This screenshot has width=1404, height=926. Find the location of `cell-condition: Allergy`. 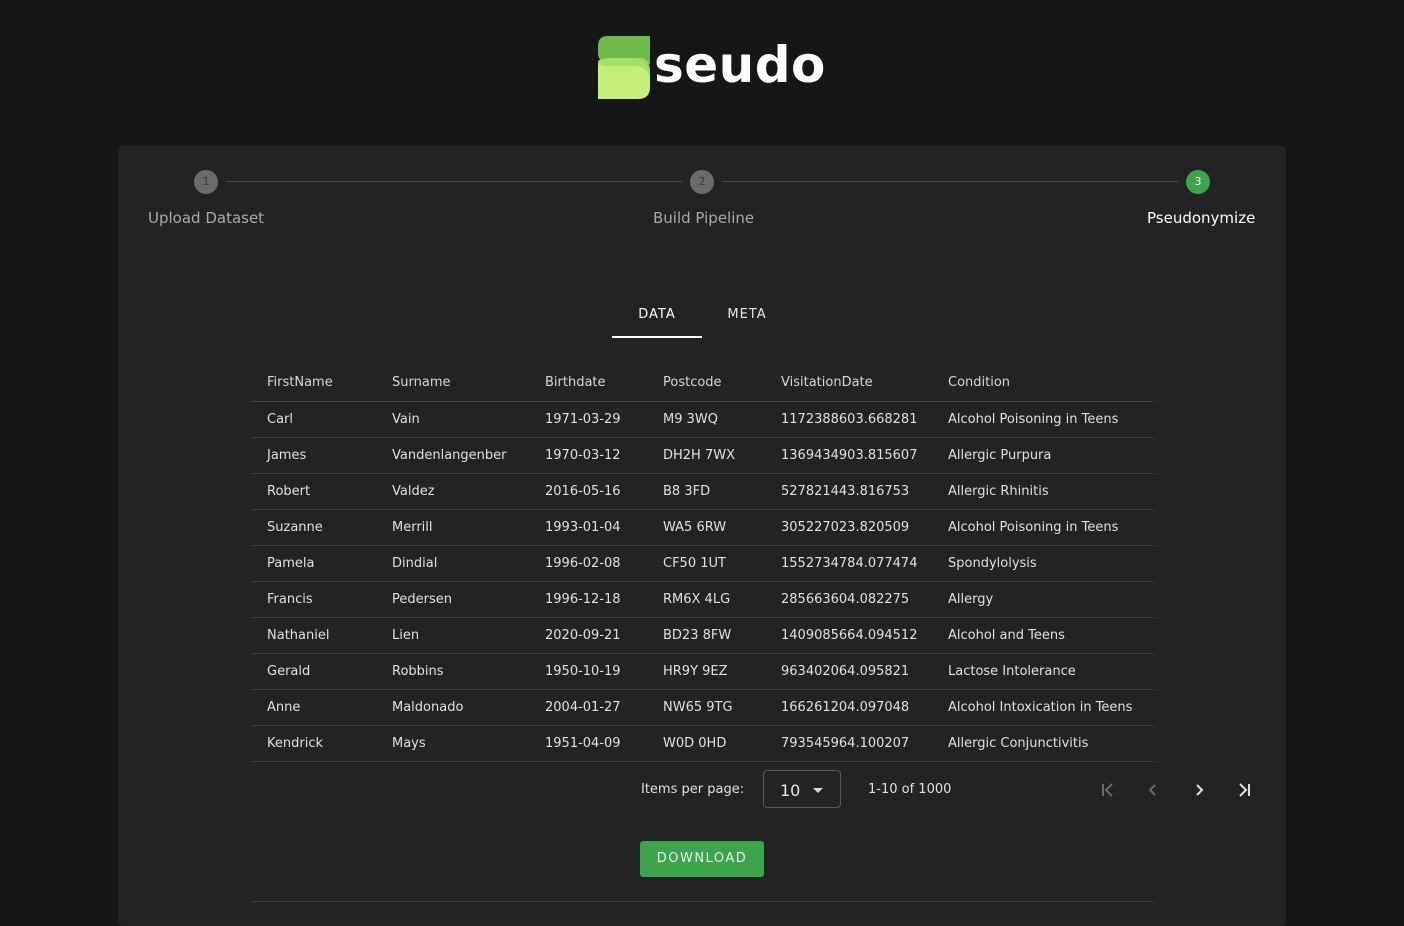

cell-condition: Allergy is located at coordinates (1050, 599).